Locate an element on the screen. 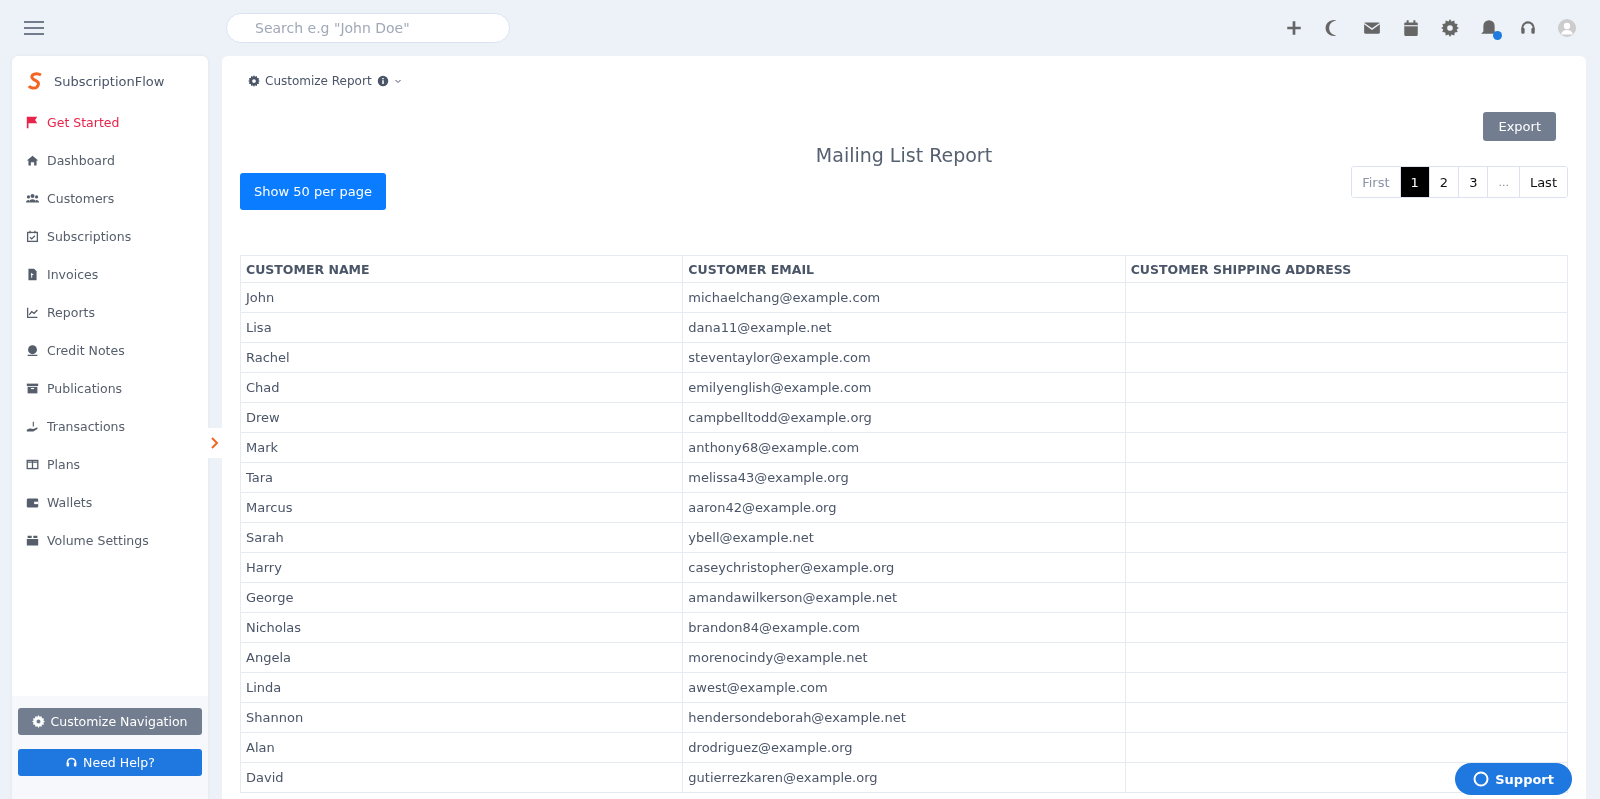 This screenshot has height=799, width=1600. nav-item: Subscriptions is located at coordinates (110, 236).